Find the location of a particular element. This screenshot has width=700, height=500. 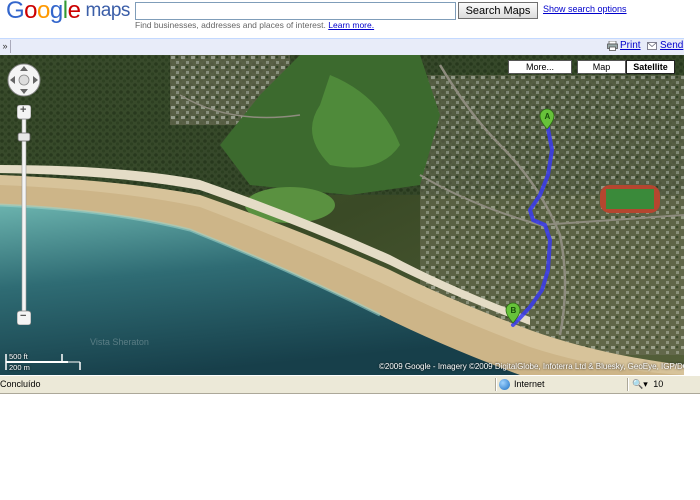

search-input is located at coordinates (295, 11).